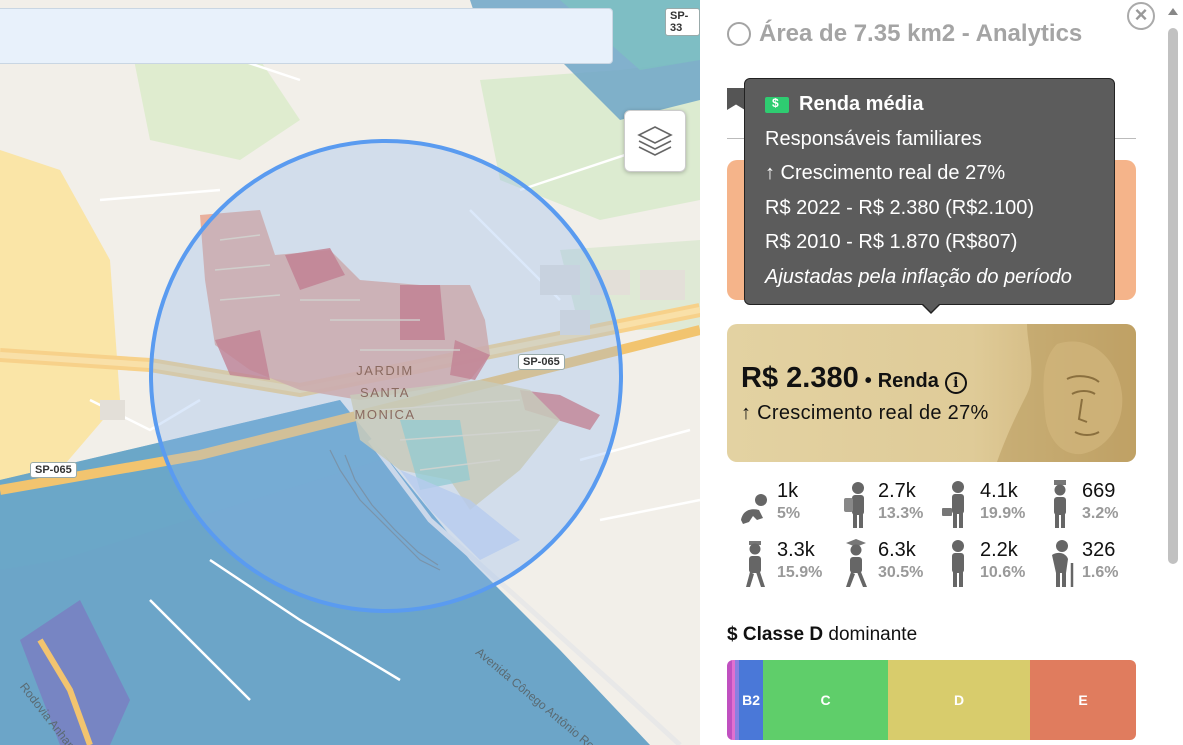 The image size is (1183, 745). I want to click on age-group-item: 4.1k 19.9%, so click(990, 505).